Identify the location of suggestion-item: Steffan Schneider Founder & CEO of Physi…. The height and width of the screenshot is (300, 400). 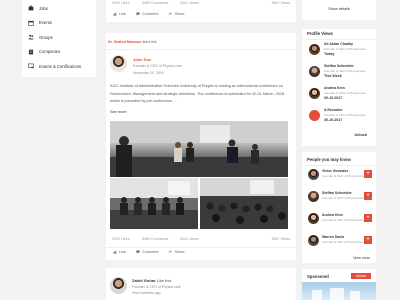
(340, 198).